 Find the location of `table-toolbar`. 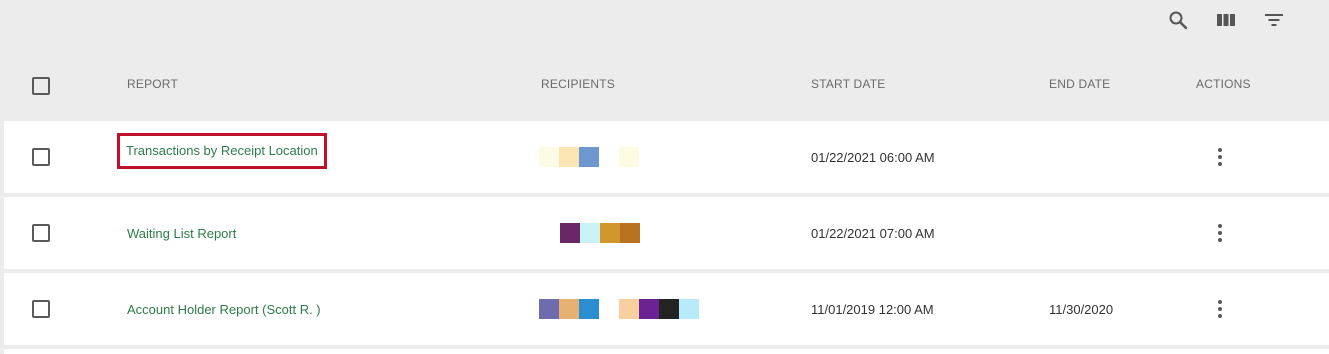

table-toolbar is located at coordinates (664, 22).